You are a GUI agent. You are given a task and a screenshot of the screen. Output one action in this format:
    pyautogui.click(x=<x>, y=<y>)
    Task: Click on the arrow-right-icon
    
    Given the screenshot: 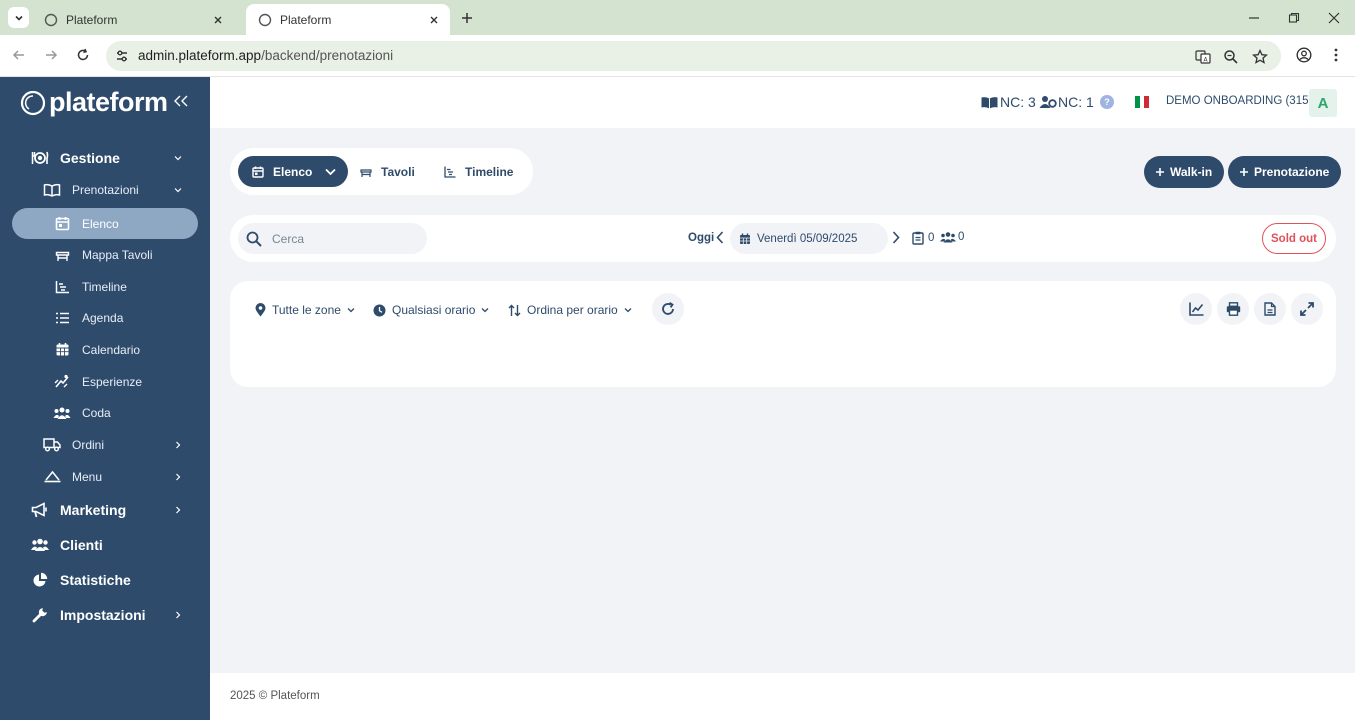 What is the action you would take?
    pyautogui.click(x=52, y=55)
    